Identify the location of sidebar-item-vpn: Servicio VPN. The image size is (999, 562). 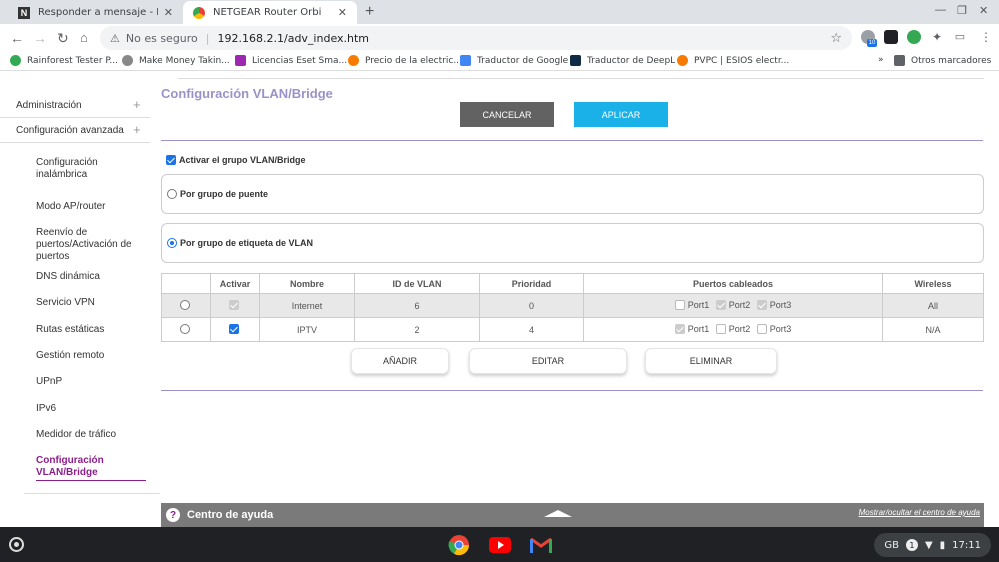
(91, 303).